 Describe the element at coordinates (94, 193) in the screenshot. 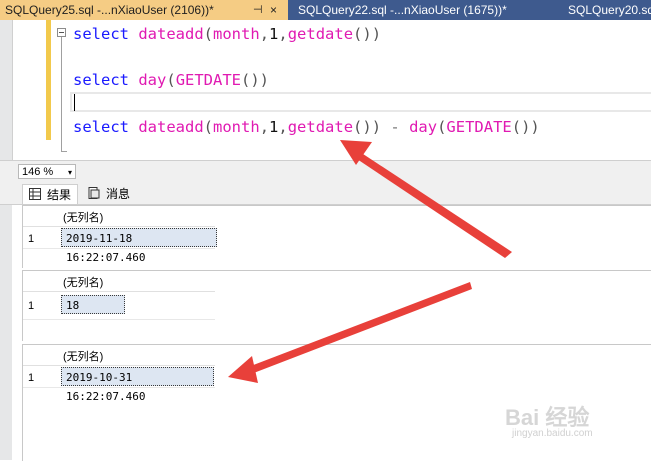

I see `message-icon` at that location.